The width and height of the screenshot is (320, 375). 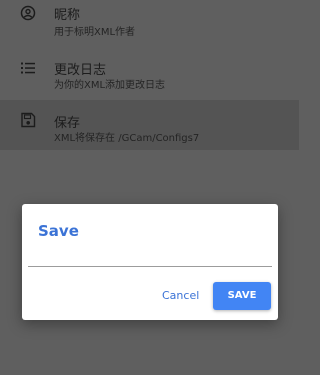 What do you see at coordinates (58, 231) in the screenshot?
I see `dialog-title: Save` at bounding box center [58, 231].